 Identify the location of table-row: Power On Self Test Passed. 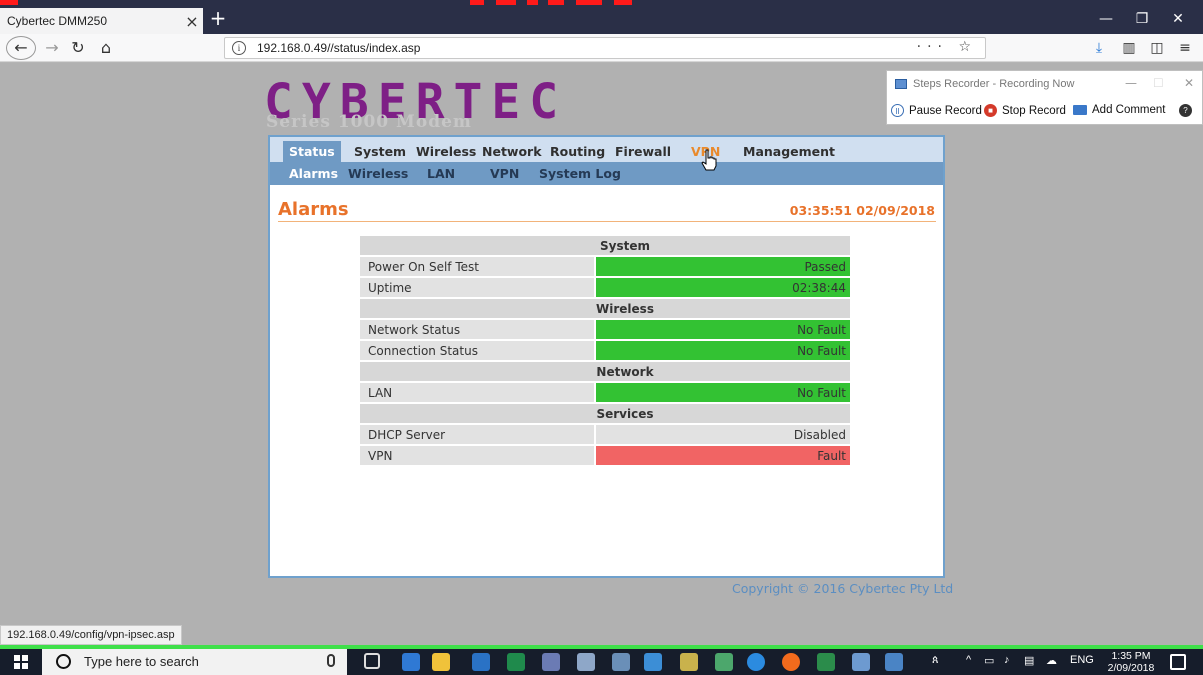
(605, 266).